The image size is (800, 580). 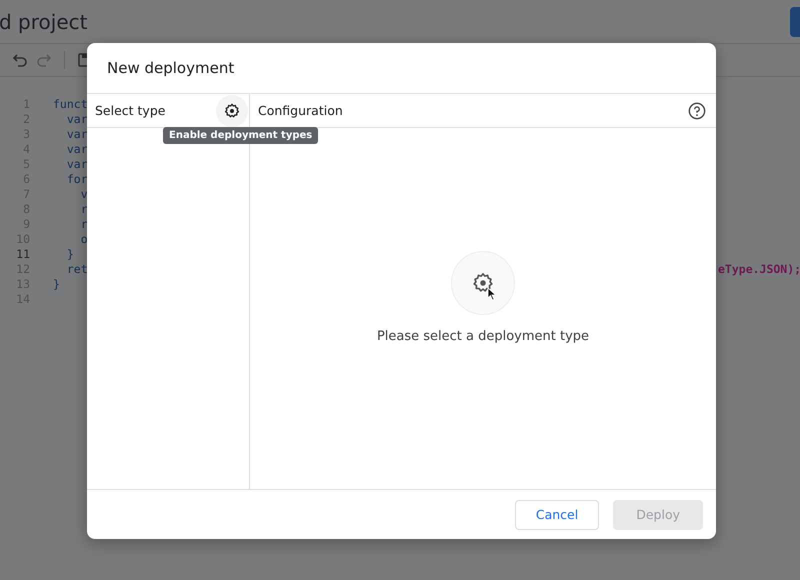 I want to click on dialog-title: New deployment, so click(x=170, y=68).